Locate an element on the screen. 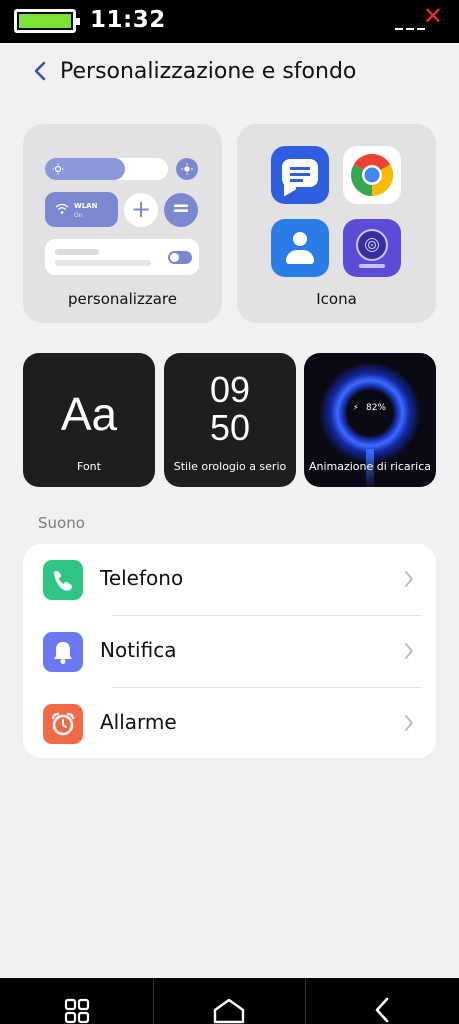 This screenshot has height=1024, width=459. brightness-high-icon is located at coordinates (187, 169).